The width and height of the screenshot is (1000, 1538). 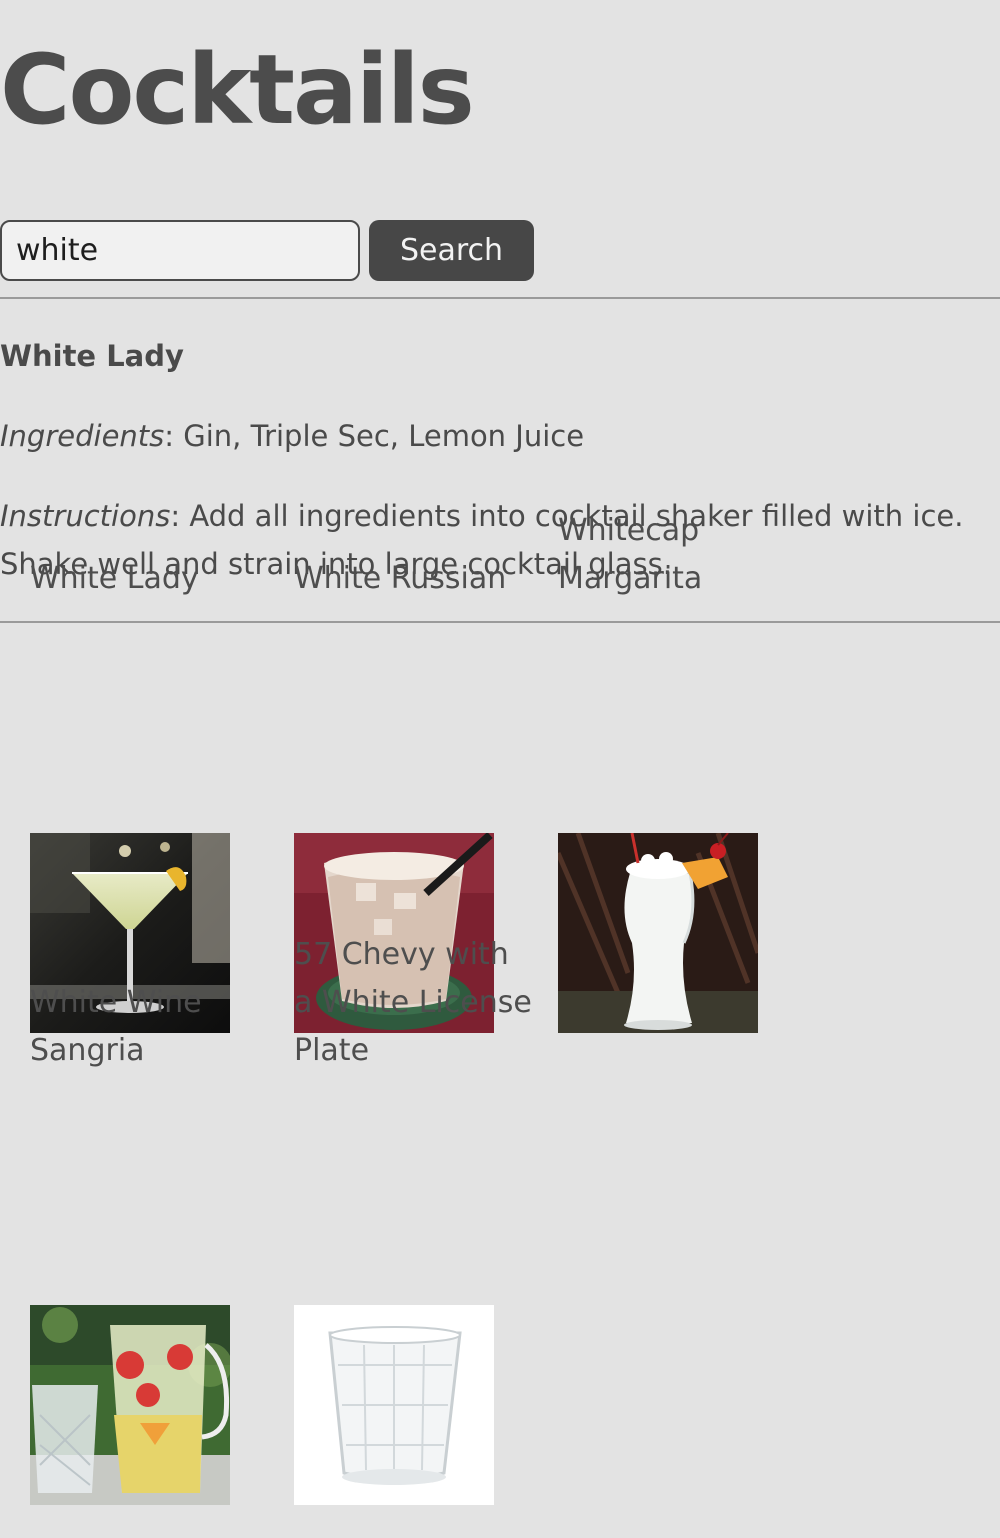 What do you see at coordinates (130, 1405) in the screenshot?
I see `white-wine-sangria-photo` at bounding box center [130, 1405].